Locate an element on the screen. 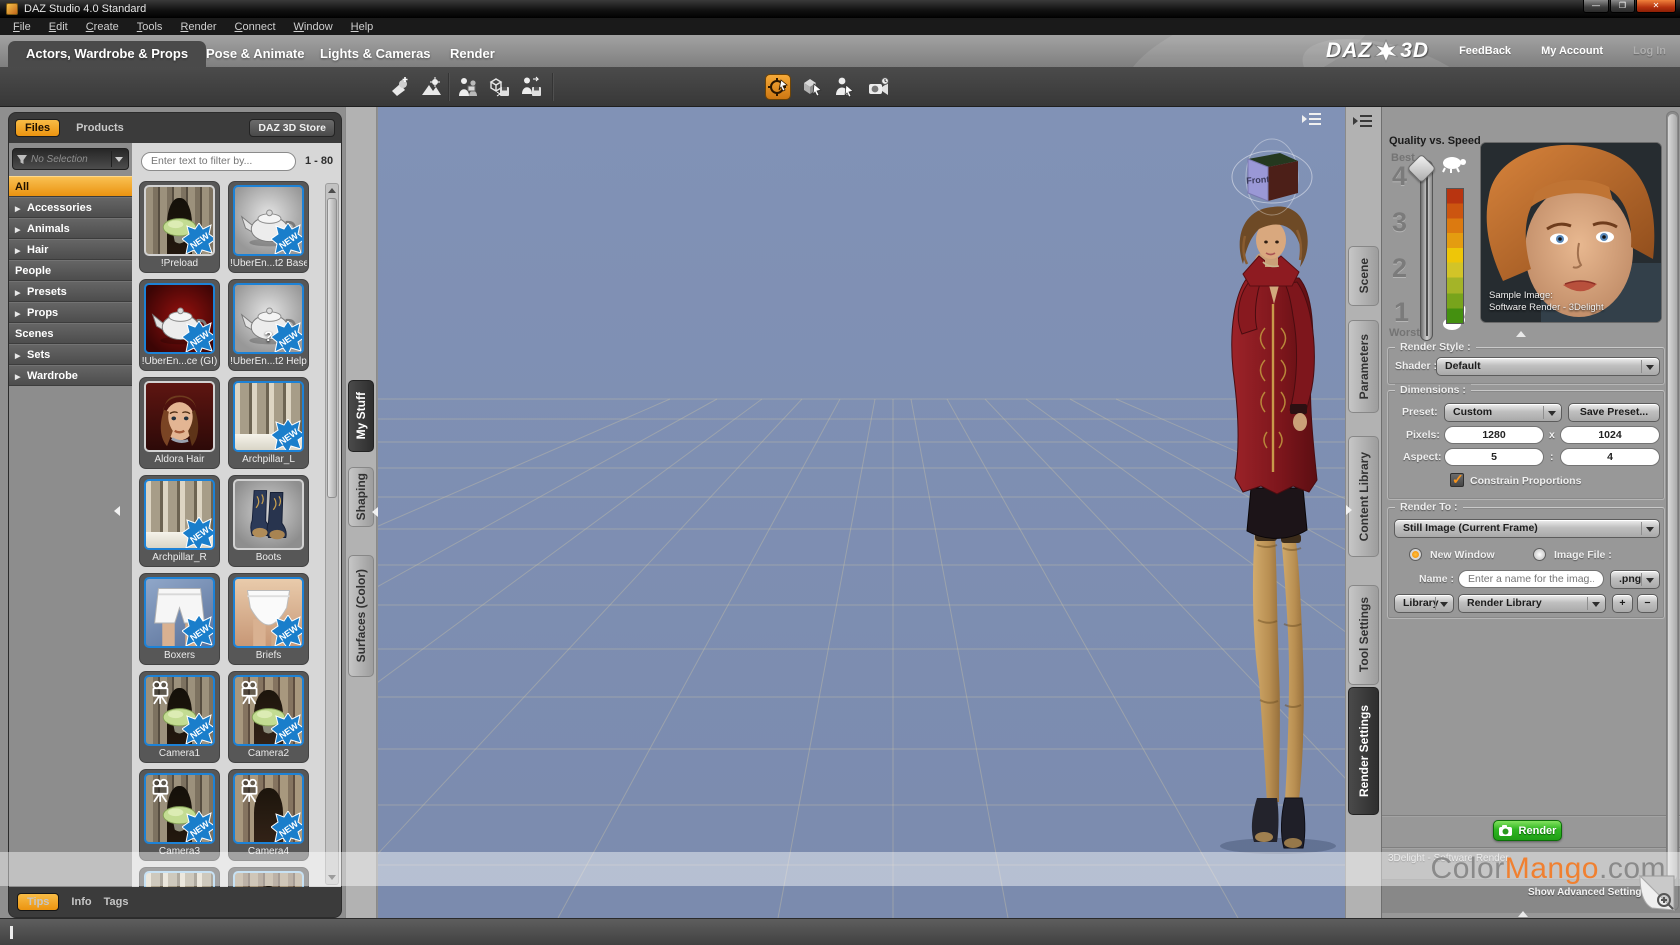 This screenshot has height=945, width=1680. quality-slider is located at coordinates (1426, 250).